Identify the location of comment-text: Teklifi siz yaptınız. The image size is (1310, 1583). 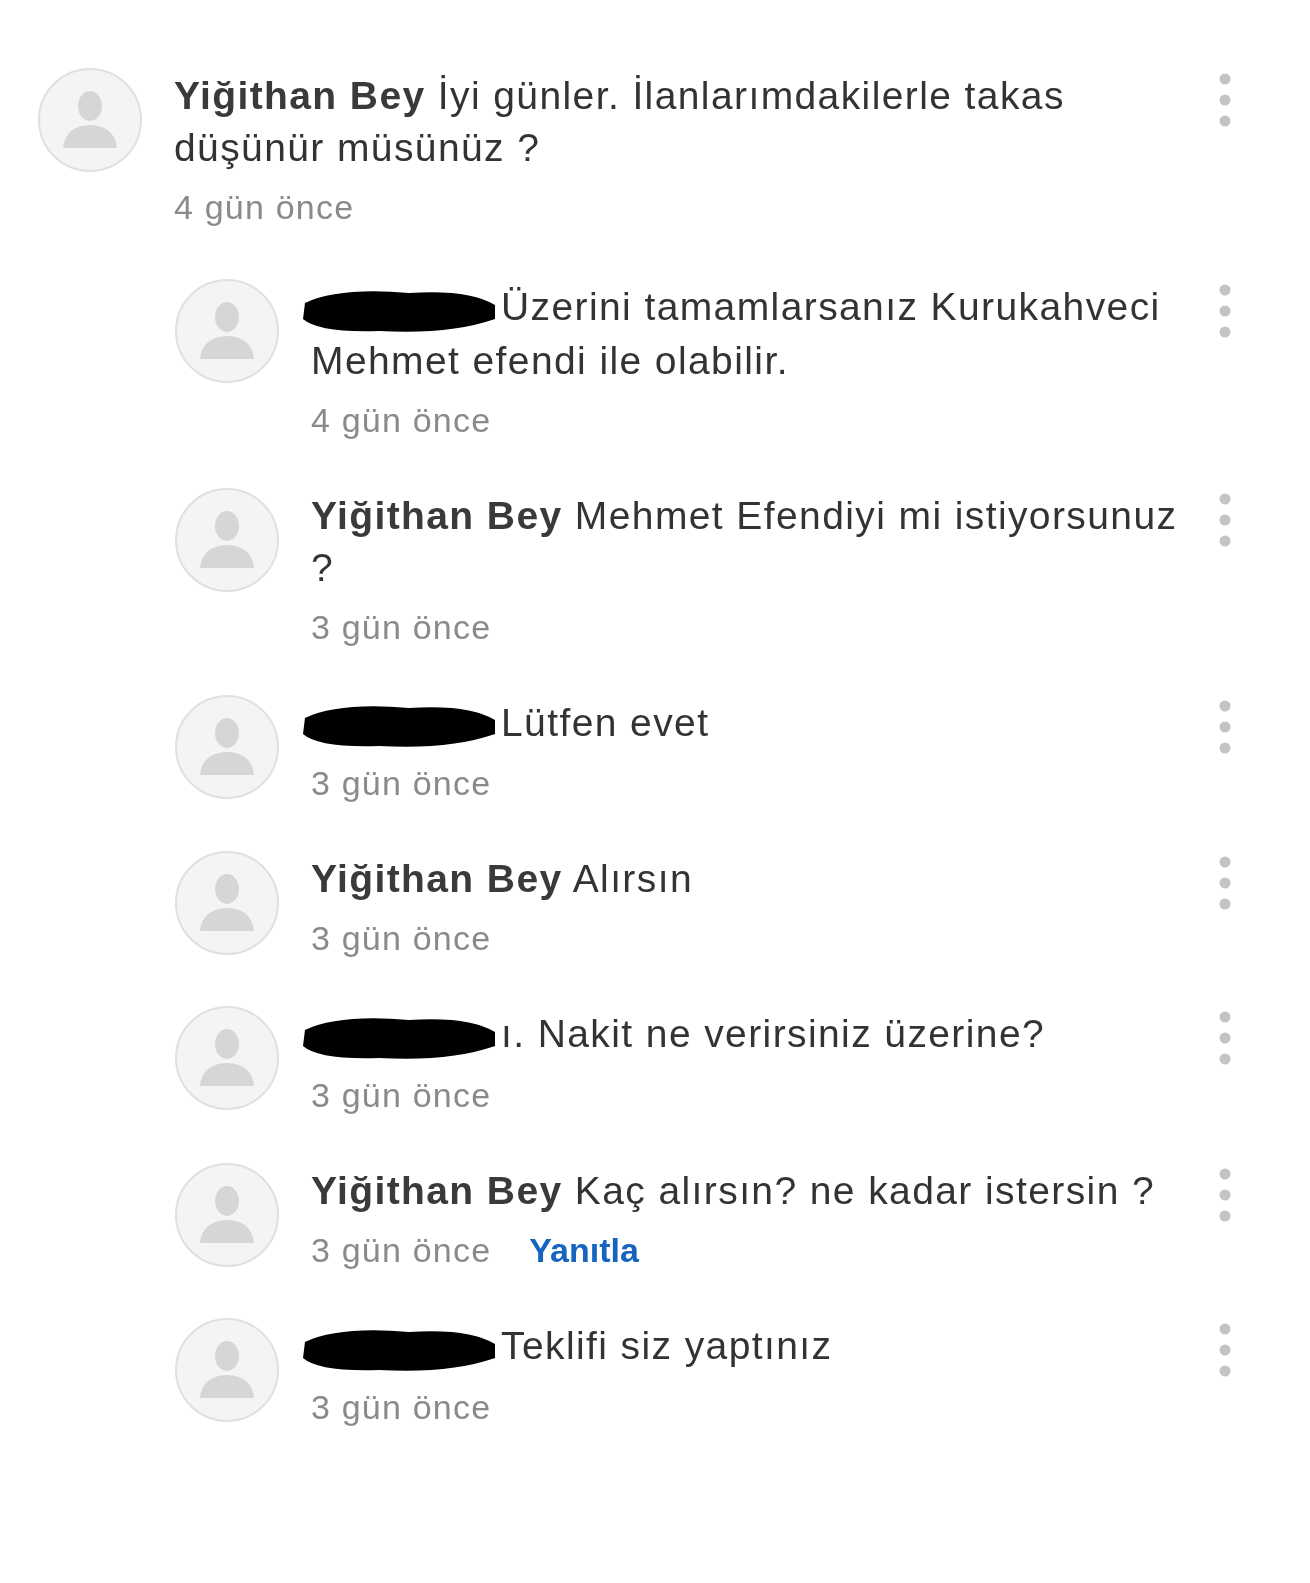
(754, 1347).